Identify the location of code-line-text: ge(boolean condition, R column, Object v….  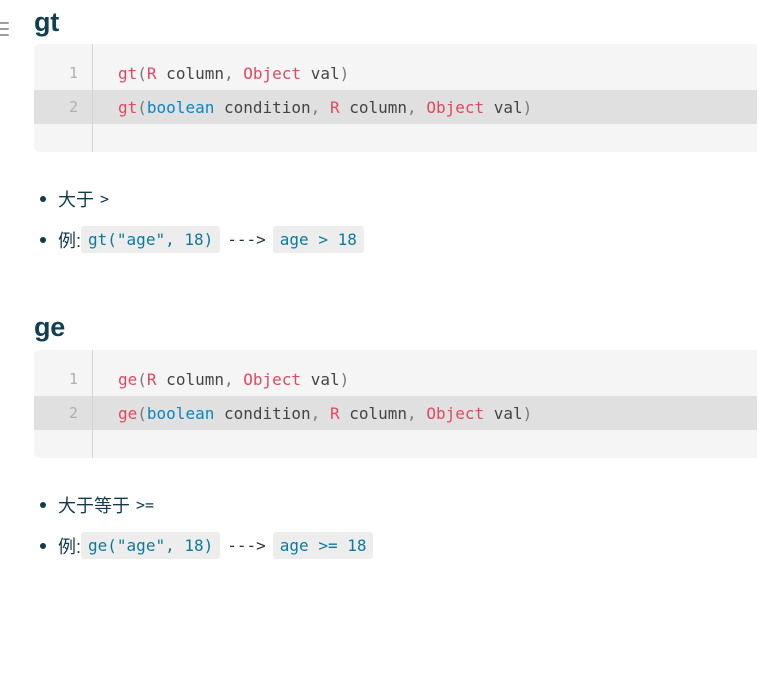
(312, 413).